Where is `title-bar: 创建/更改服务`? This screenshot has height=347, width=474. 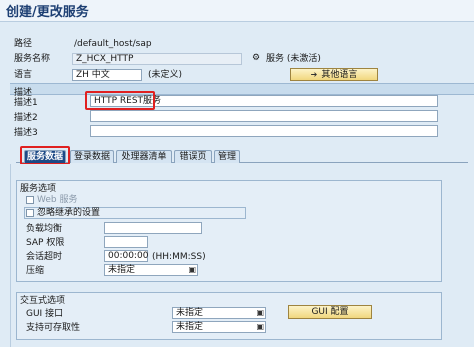 title-bar: 创建/更改服务 is located at coordinates (237, 11).